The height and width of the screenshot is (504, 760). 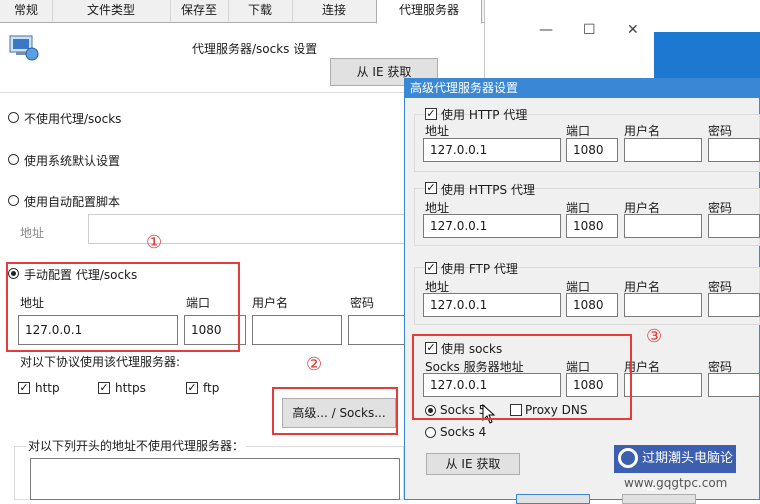 What do you see at coordinates (26, 10) in the screenshot?
I see `tab-general: 常规` at bounding box center [26, 10].